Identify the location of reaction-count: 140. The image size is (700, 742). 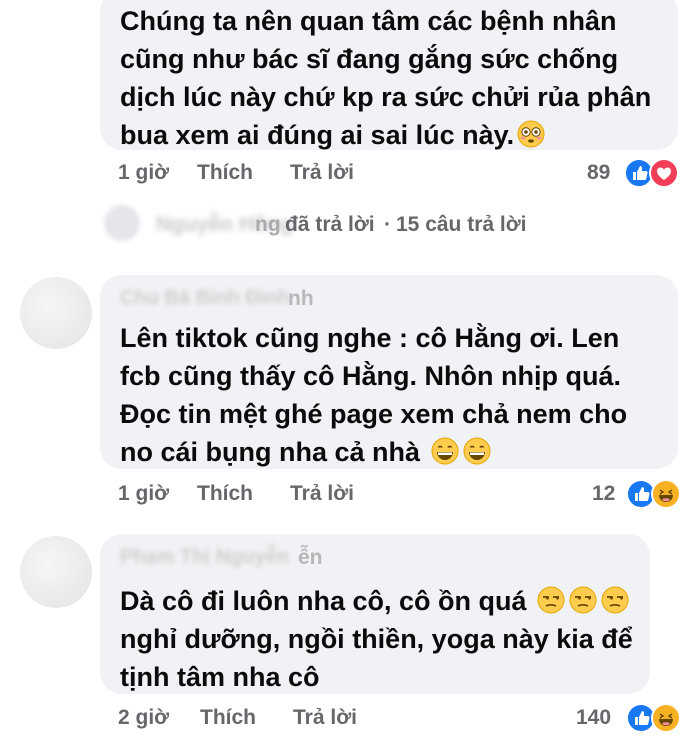
(593, 718).